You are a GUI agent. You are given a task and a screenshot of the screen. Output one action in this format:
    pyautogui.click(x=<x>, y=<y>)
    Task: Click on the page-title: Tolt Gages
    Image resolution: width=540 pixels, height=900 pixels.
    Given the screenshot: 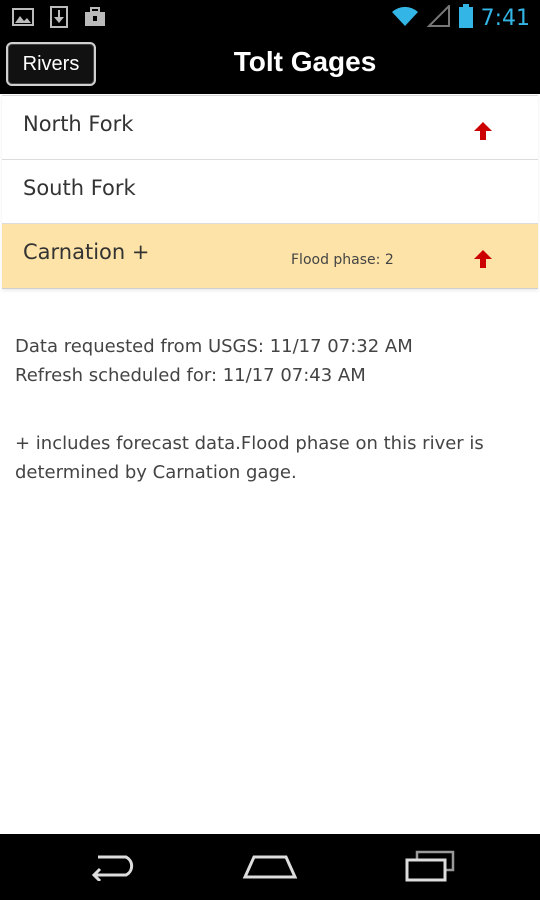 What is the action you would take?
    pyautogui.click(x=305, y=61)
    